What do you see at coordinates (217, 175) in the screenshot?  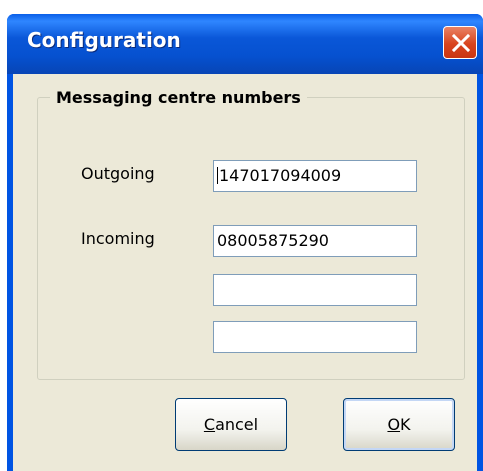 I see `text-caret` at bounding box center [217, 175].